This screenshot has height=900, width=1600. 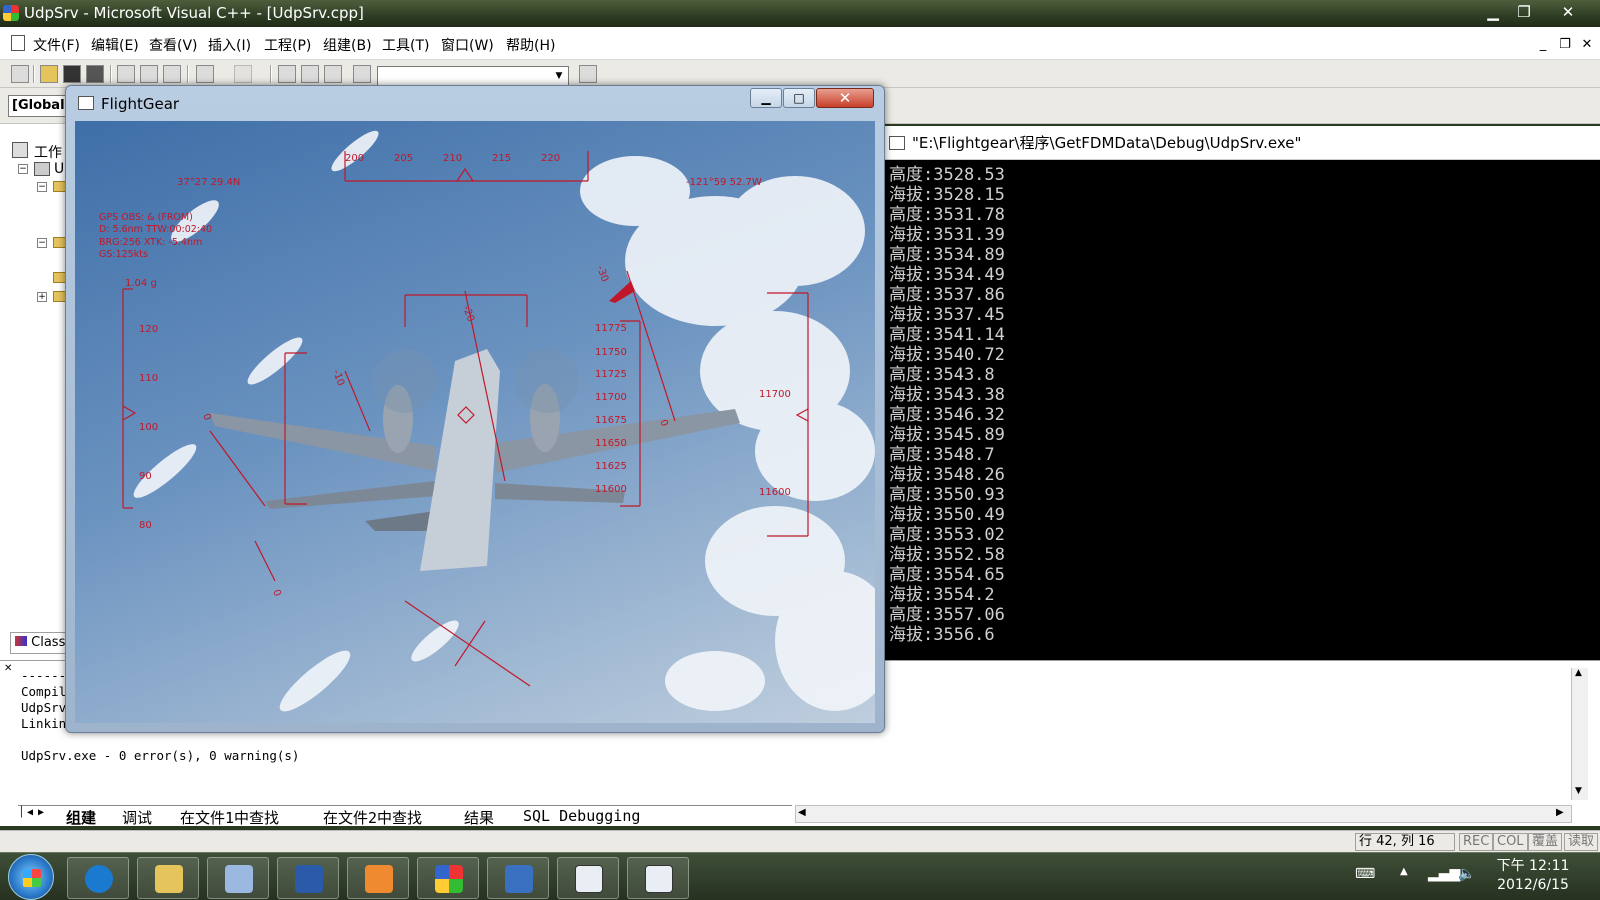 What do you see at coordinates (802, 812) in the screenshot?
I see `scroll-left-icon: ◀` at bounding box center [802, 812].